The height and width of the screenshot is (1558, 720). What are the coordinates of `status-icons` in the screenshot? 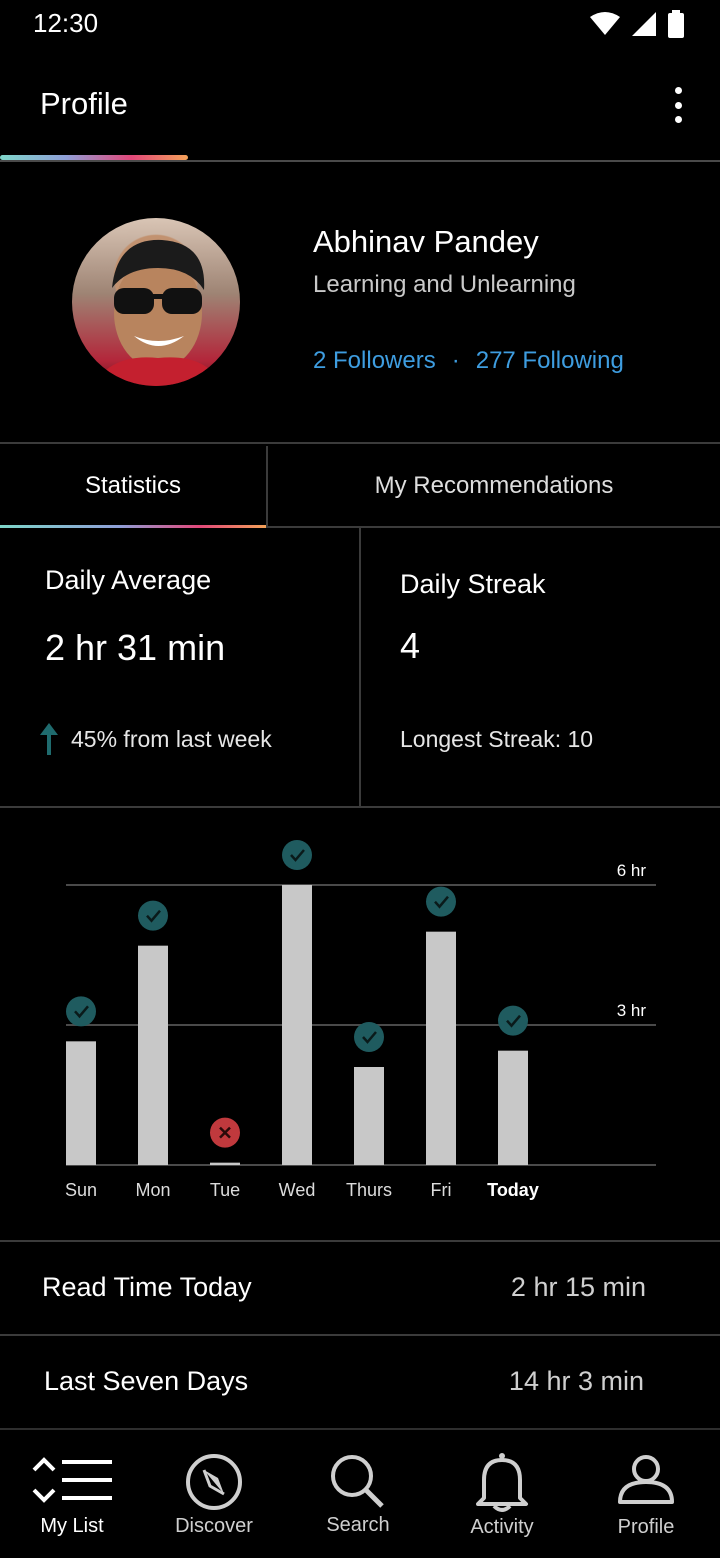 It's located at (637, 24).